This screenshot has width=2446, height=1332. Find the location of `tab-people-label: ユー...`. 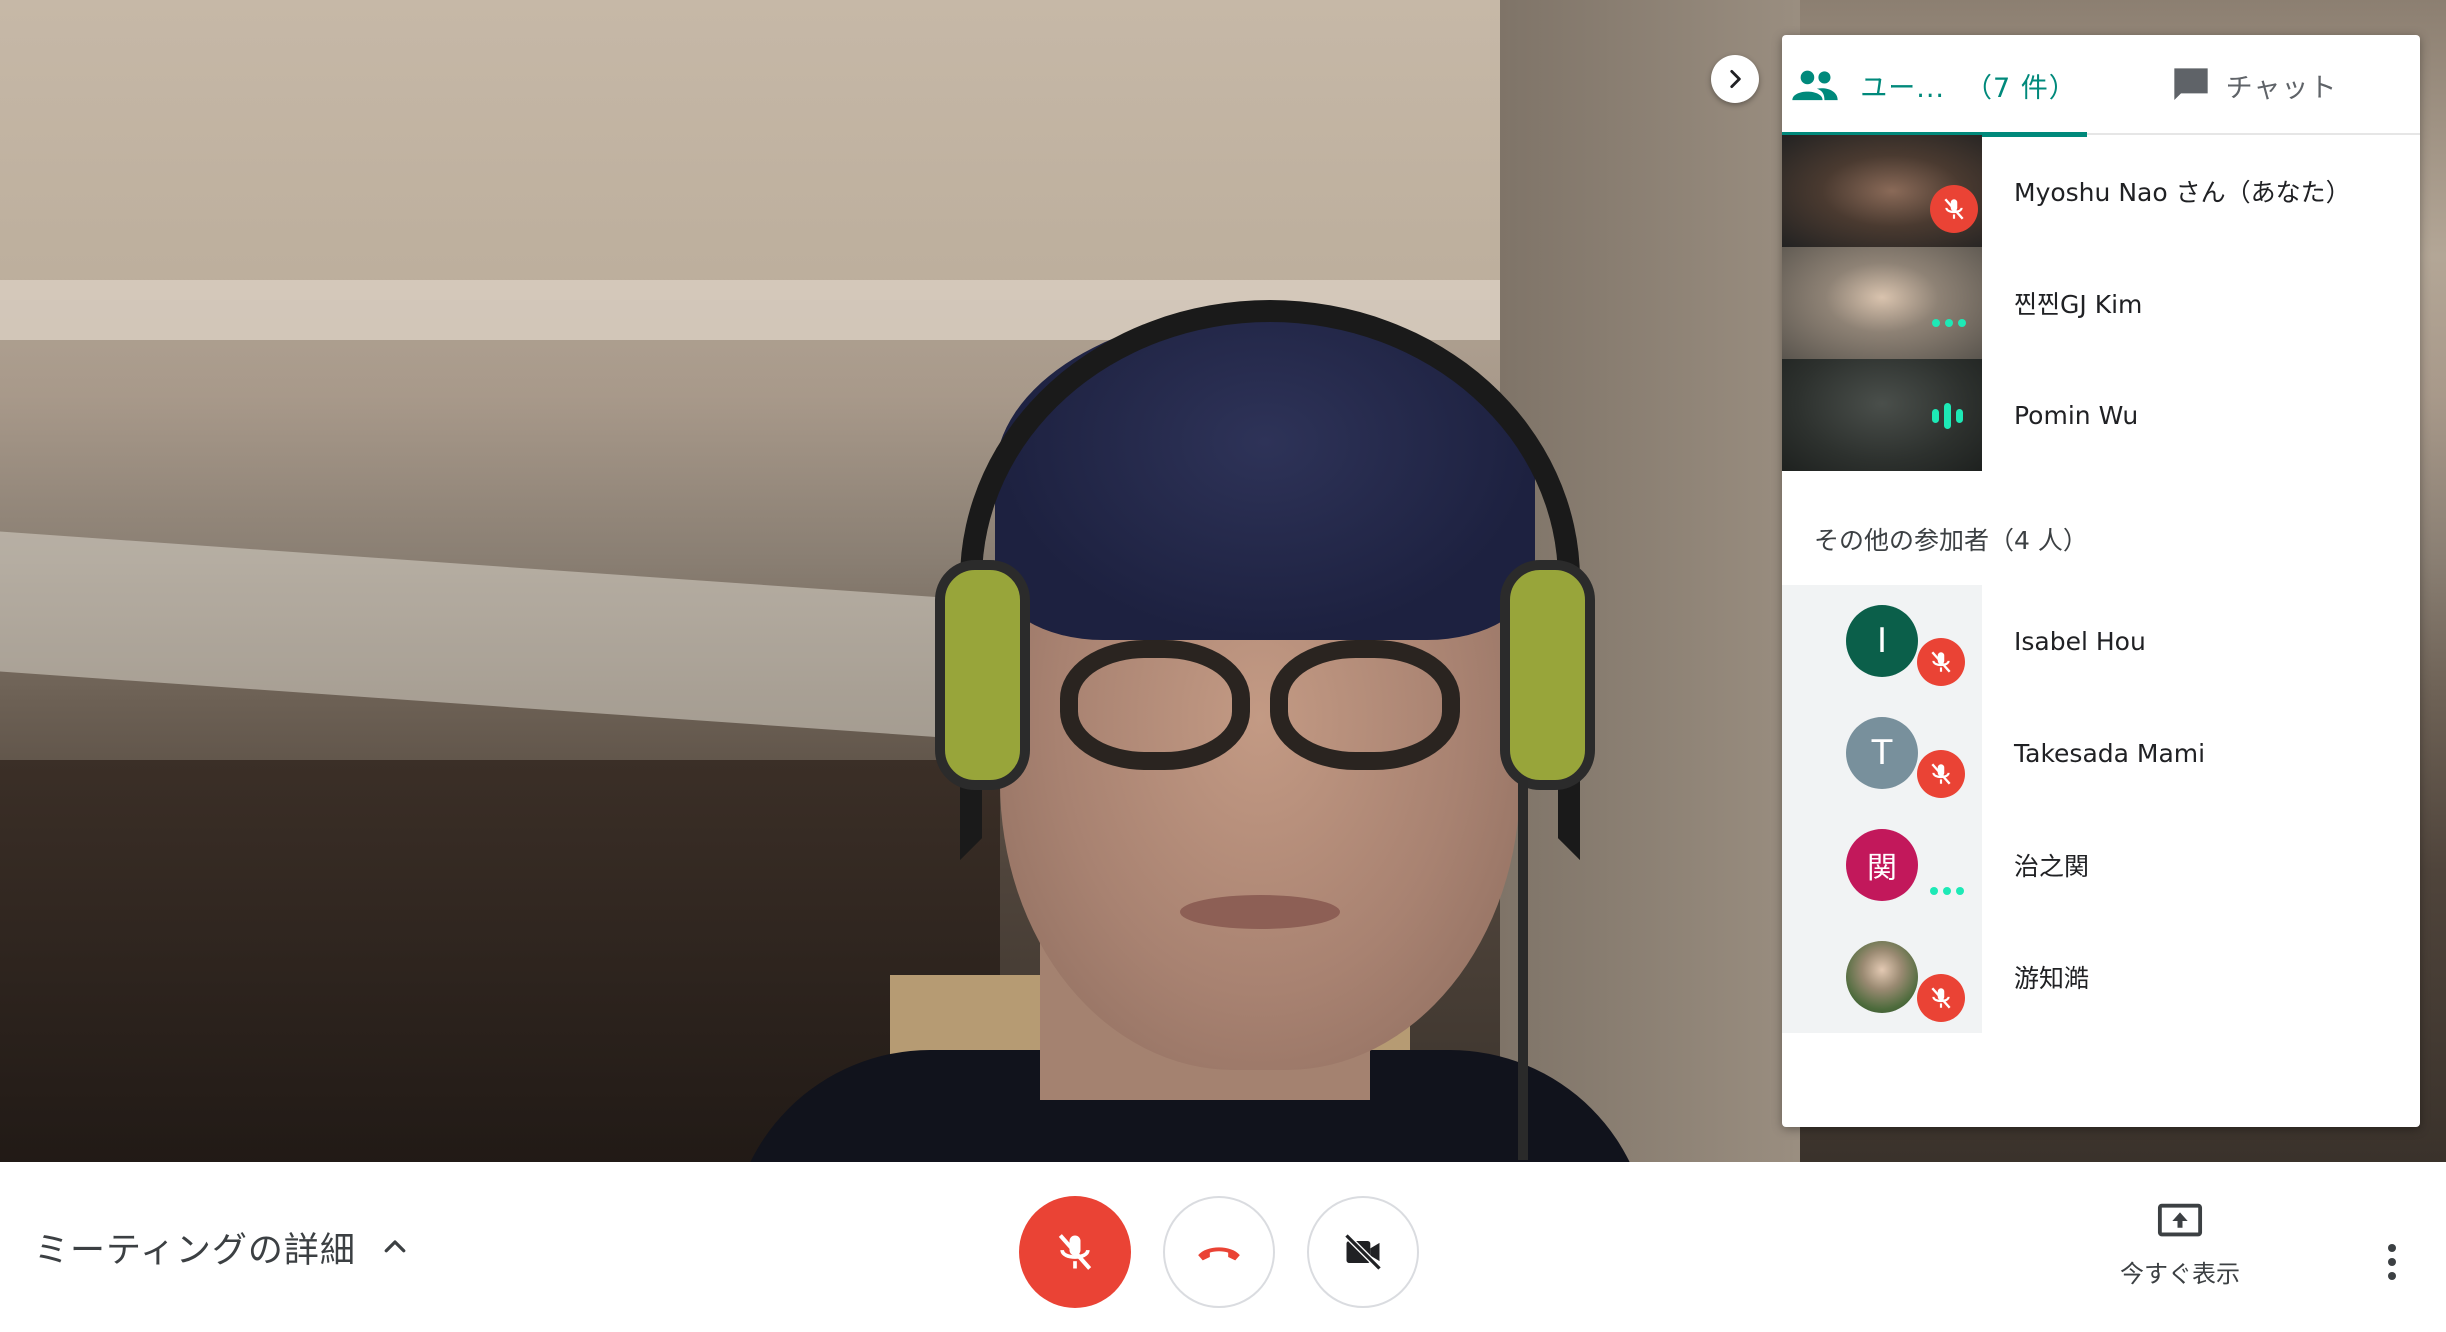

tab-people-label: ユー... is located at coordinates (1902, 88).